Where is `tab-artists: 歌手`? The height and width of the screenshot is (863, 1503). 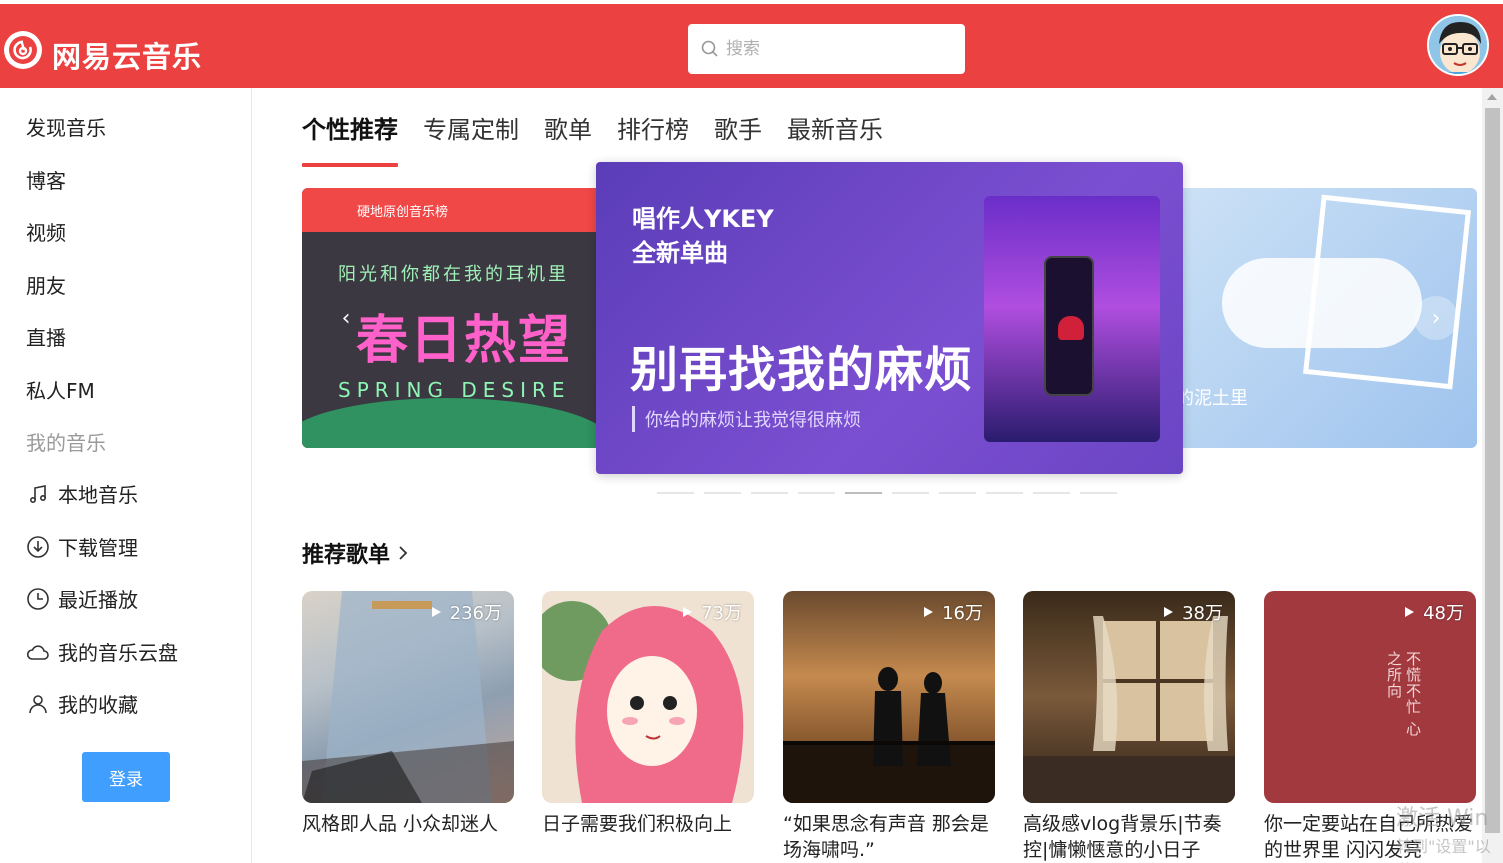 tab-artists: 歌手 is located at coordinates (738, 127).